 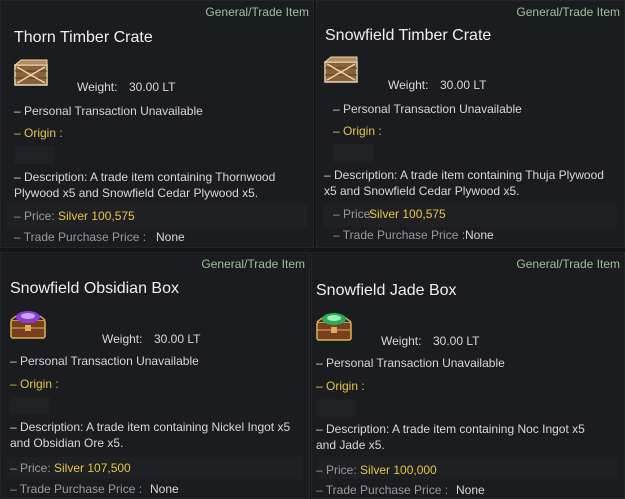 I want to click on item-title: Thorn Timber Crate, so click(x=83, y=37).